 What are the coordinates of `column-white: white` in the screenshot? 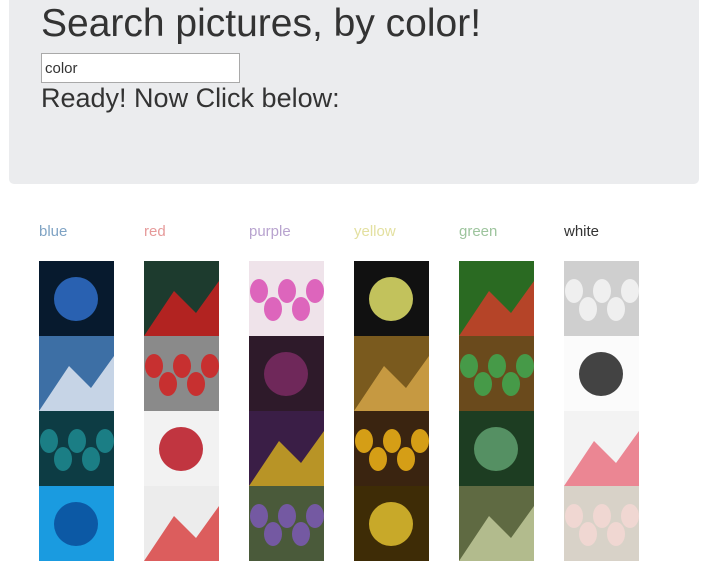 It's located at (601, 391).